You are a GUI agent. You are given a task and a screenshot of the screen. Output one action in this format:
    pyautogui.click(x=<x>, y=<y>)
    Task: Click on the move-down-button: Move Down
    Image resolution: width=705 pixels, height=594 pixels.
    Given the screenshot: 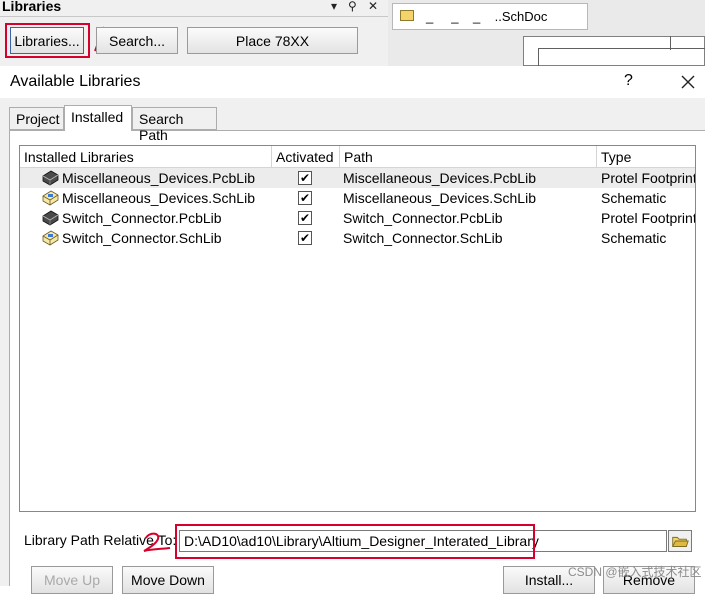 What is the action you would take?
    pyautogui.click(x=168, y=580)
    